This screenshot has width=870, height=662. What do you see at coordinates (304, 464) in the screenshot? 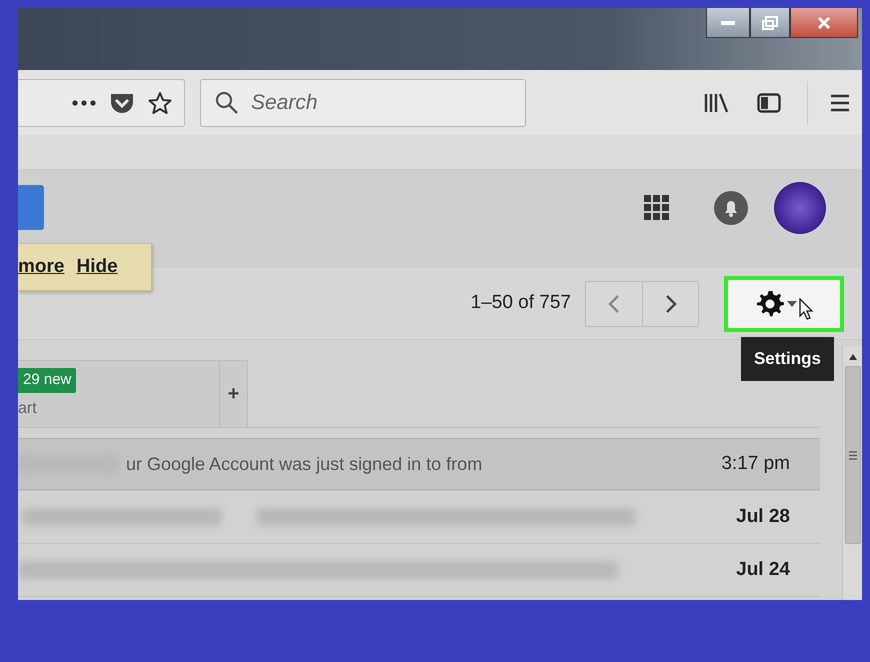
I see `email-snippet: ur Google Account was just signed in to from` at bounding box center [304, 464].